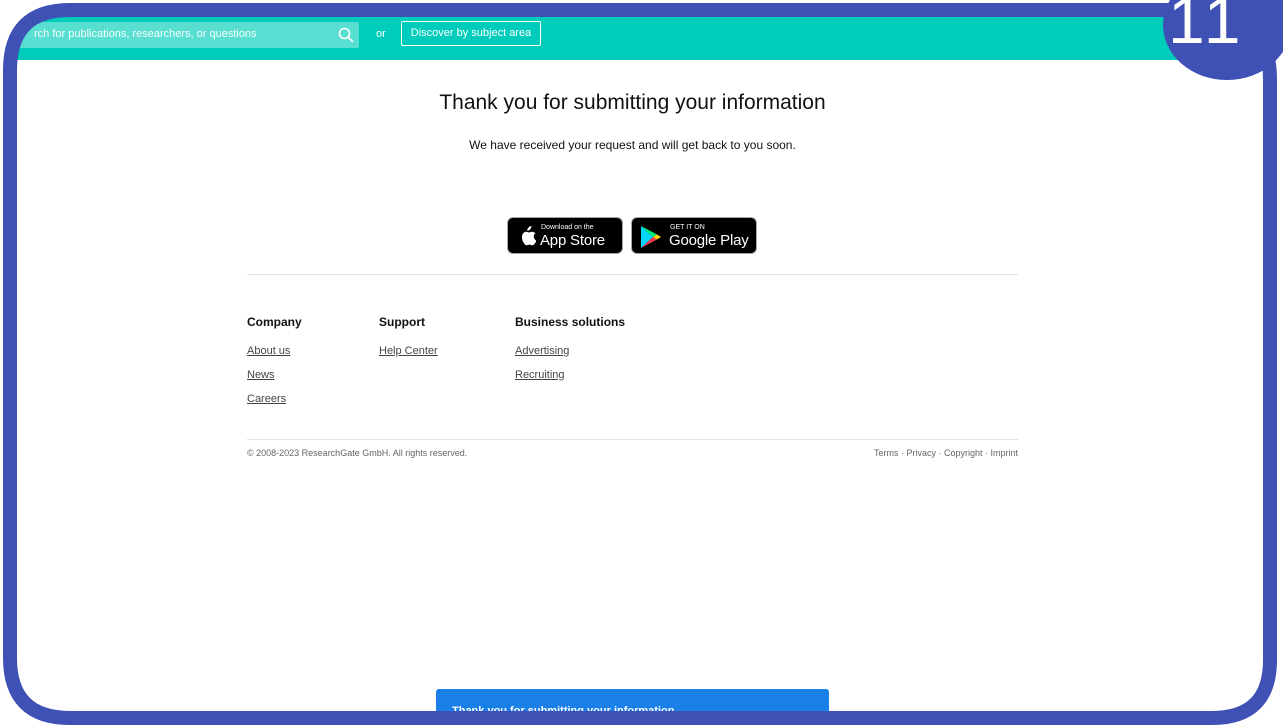 This screenshot has height=727, width=1283. I want to click on footer-link-help-center: Help Center, so click(408, 351).